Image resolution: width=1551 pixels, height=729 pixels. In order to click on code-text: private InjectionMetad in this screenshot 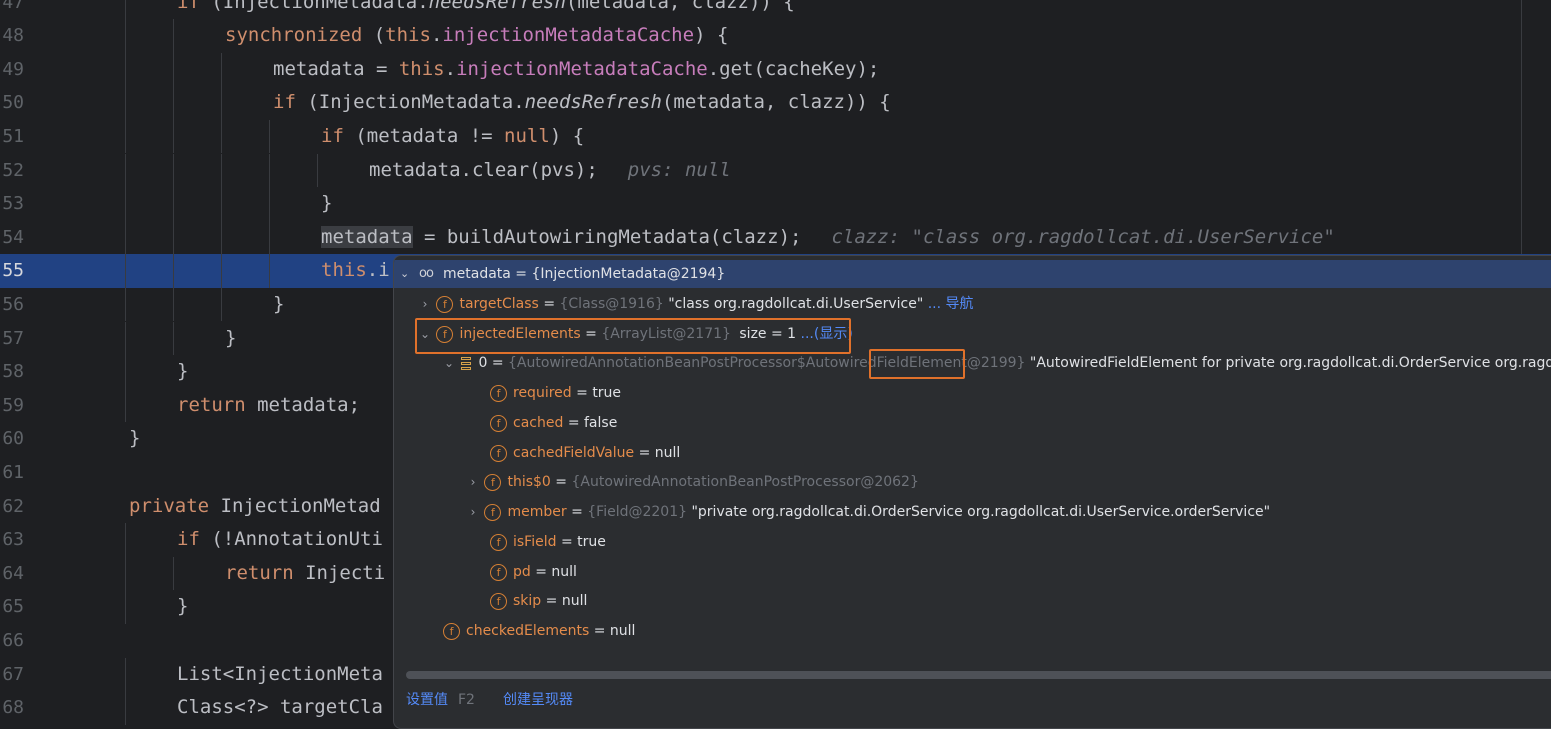, I will do `click(255, 505)`.